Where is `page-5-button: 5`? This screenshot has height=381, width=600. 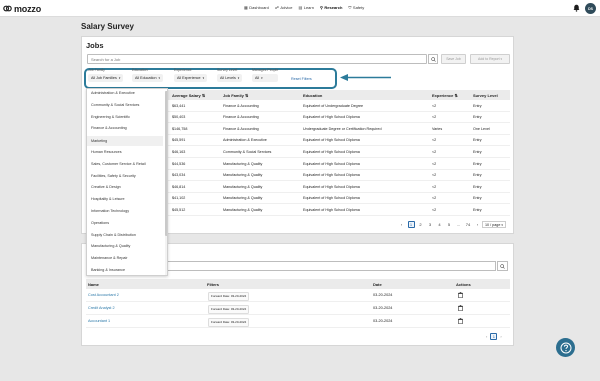 page-5-button: 5 is located at coordinates (449, 224).